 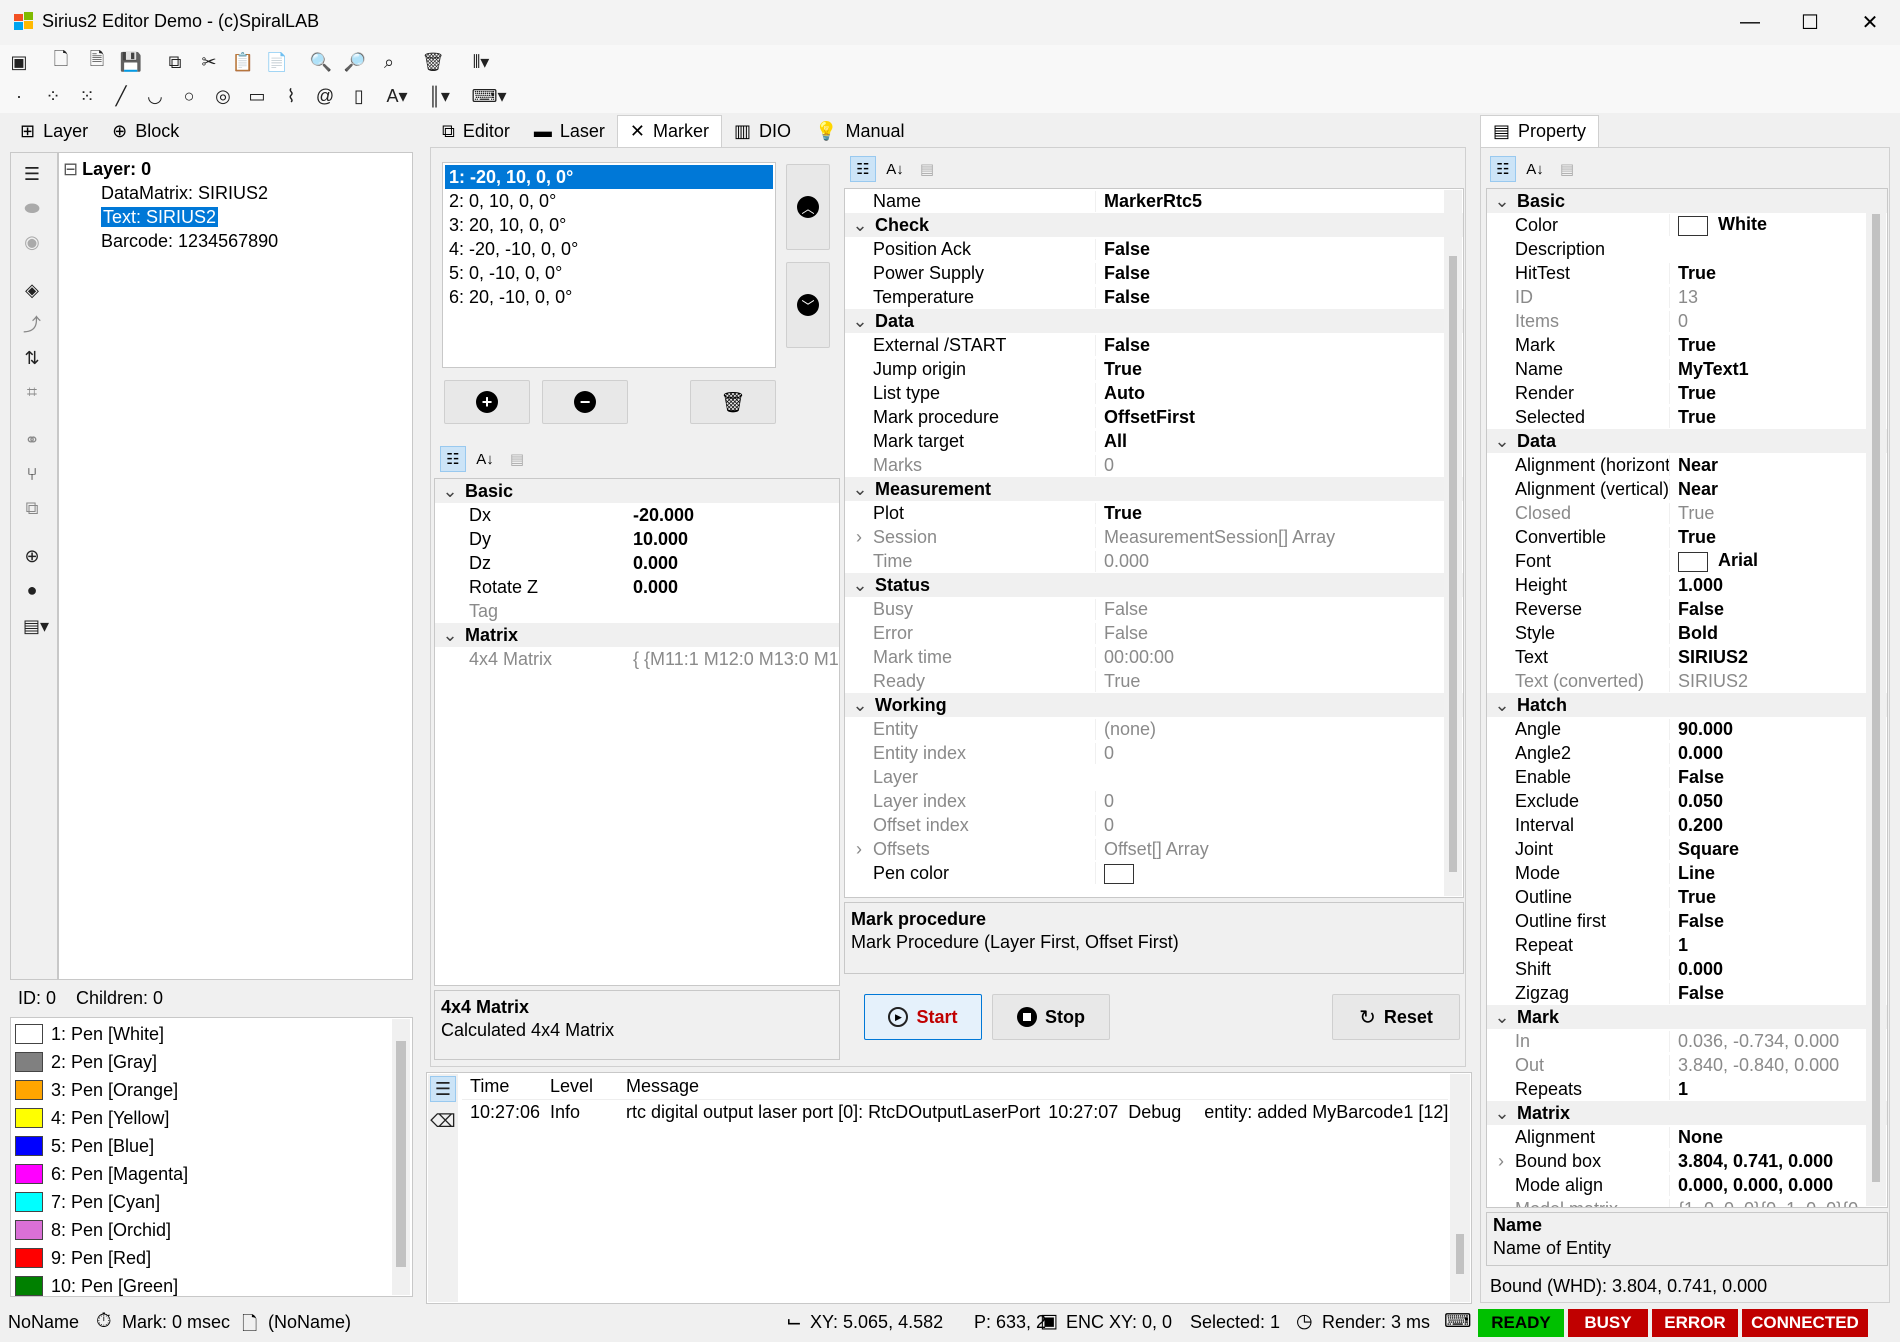 I want to click on group-icon: ⬬, so click(x=32, y=208).